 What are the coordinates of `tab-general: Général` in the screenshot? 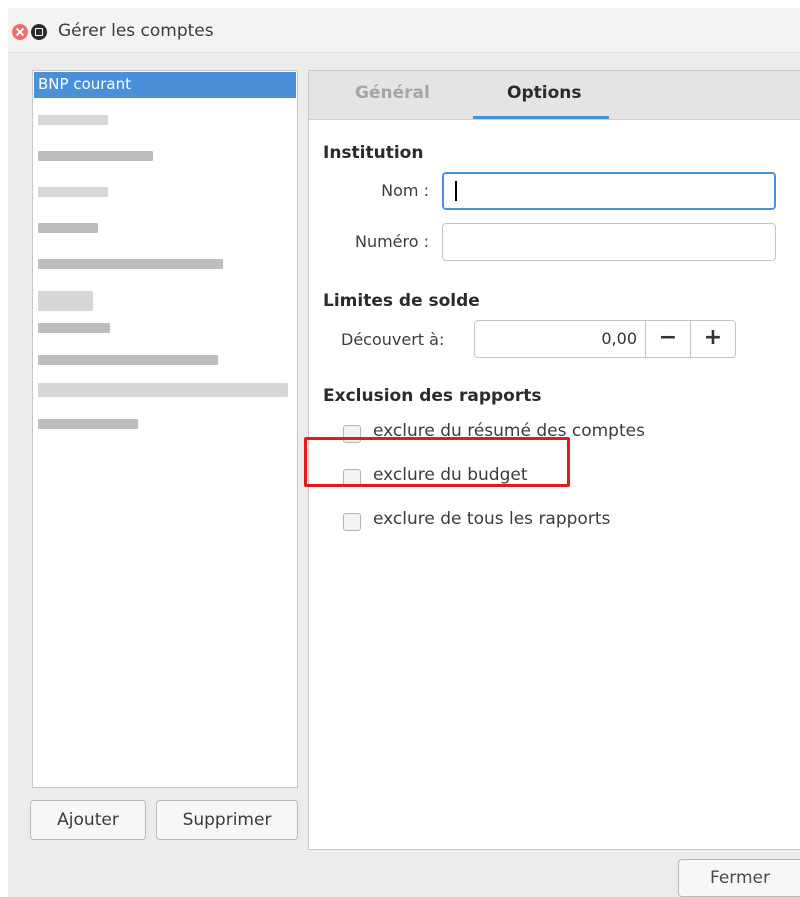 It's located at (392, 93).